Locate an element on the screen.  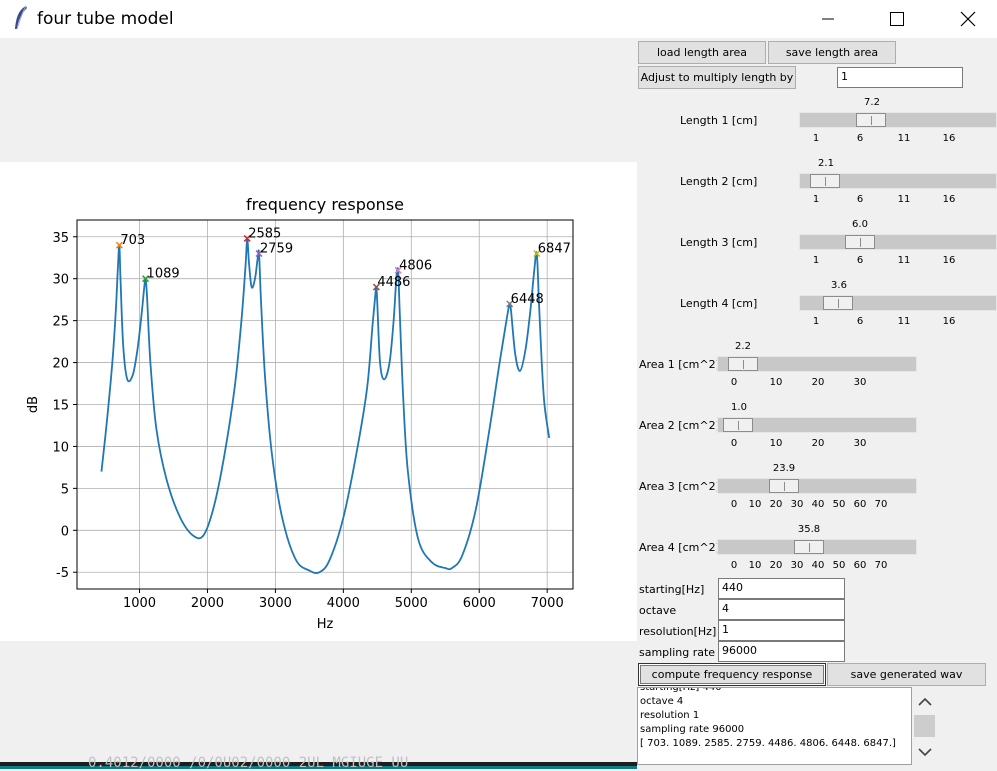
sampling-rate-label: sampling rate is located at coordinates (677, 652).